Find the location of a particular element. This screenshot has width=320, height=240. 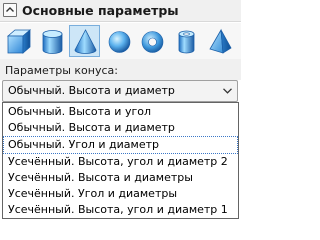

cone-icon is located at coordinates (85, 41).